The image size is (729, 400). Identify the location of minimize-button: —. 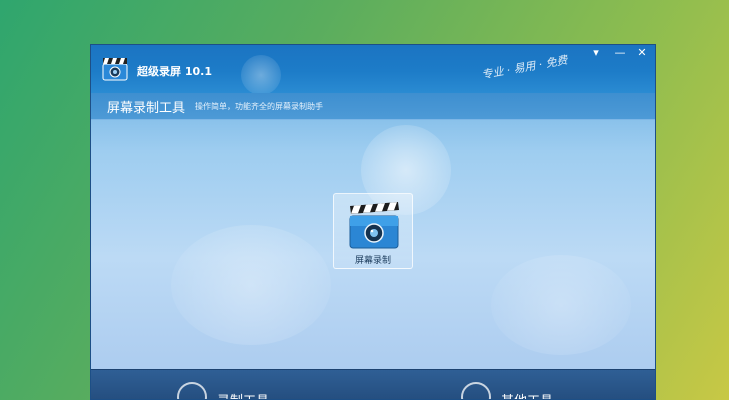
(620, 53).